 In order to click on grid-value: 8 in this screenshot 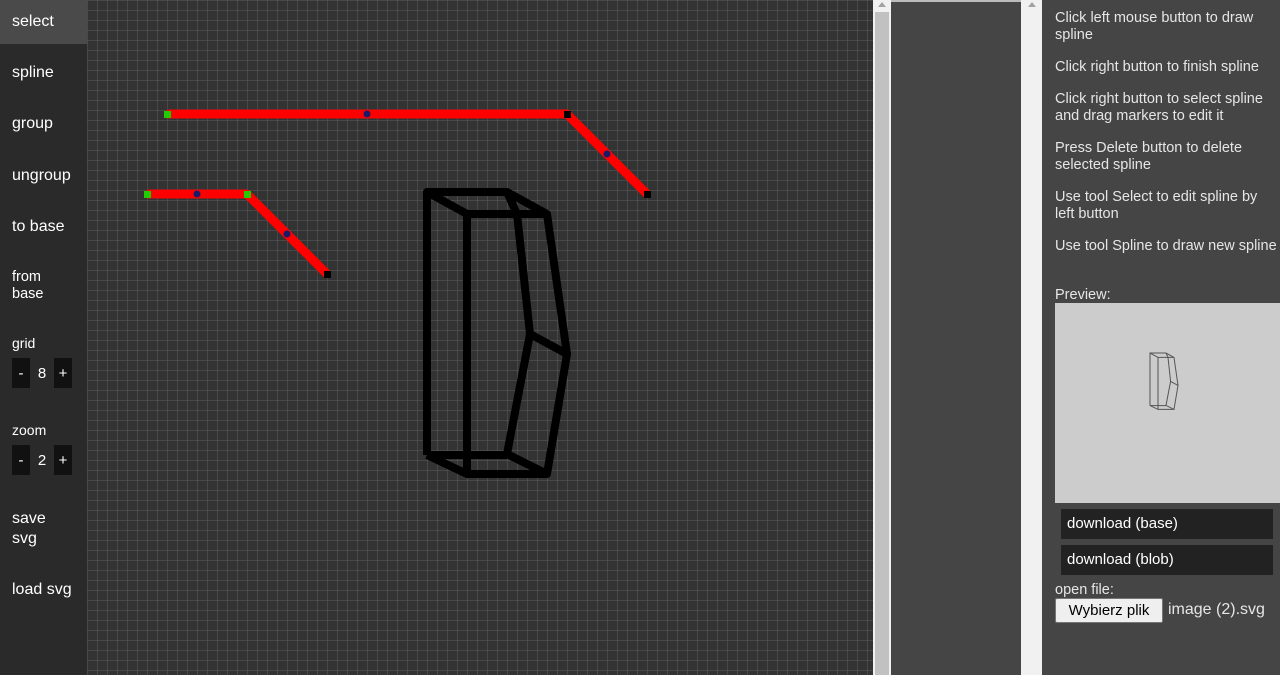, I will do `click(42, 373)`.